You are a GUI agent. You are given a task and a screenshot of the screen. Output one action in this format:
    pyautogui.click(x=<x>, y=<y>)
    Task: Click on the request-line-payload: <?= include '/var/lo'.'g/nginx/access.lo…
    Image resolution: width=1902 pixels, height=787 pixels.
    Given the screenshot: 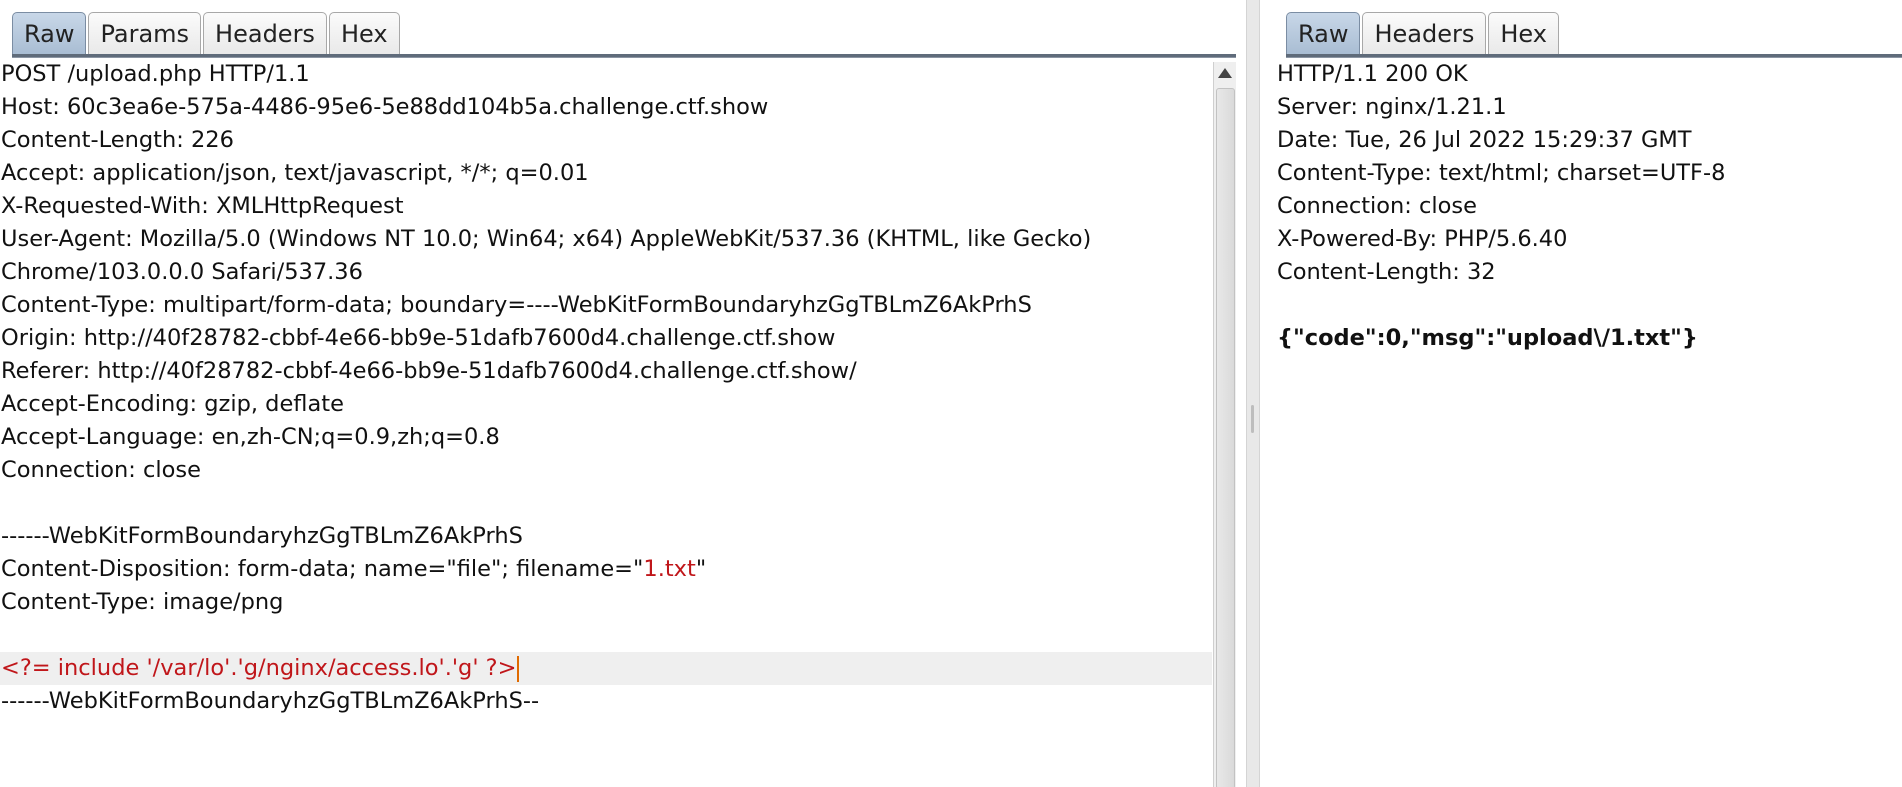 What is the action you would take?
    pyautogui.click(x=606, y=668)
    